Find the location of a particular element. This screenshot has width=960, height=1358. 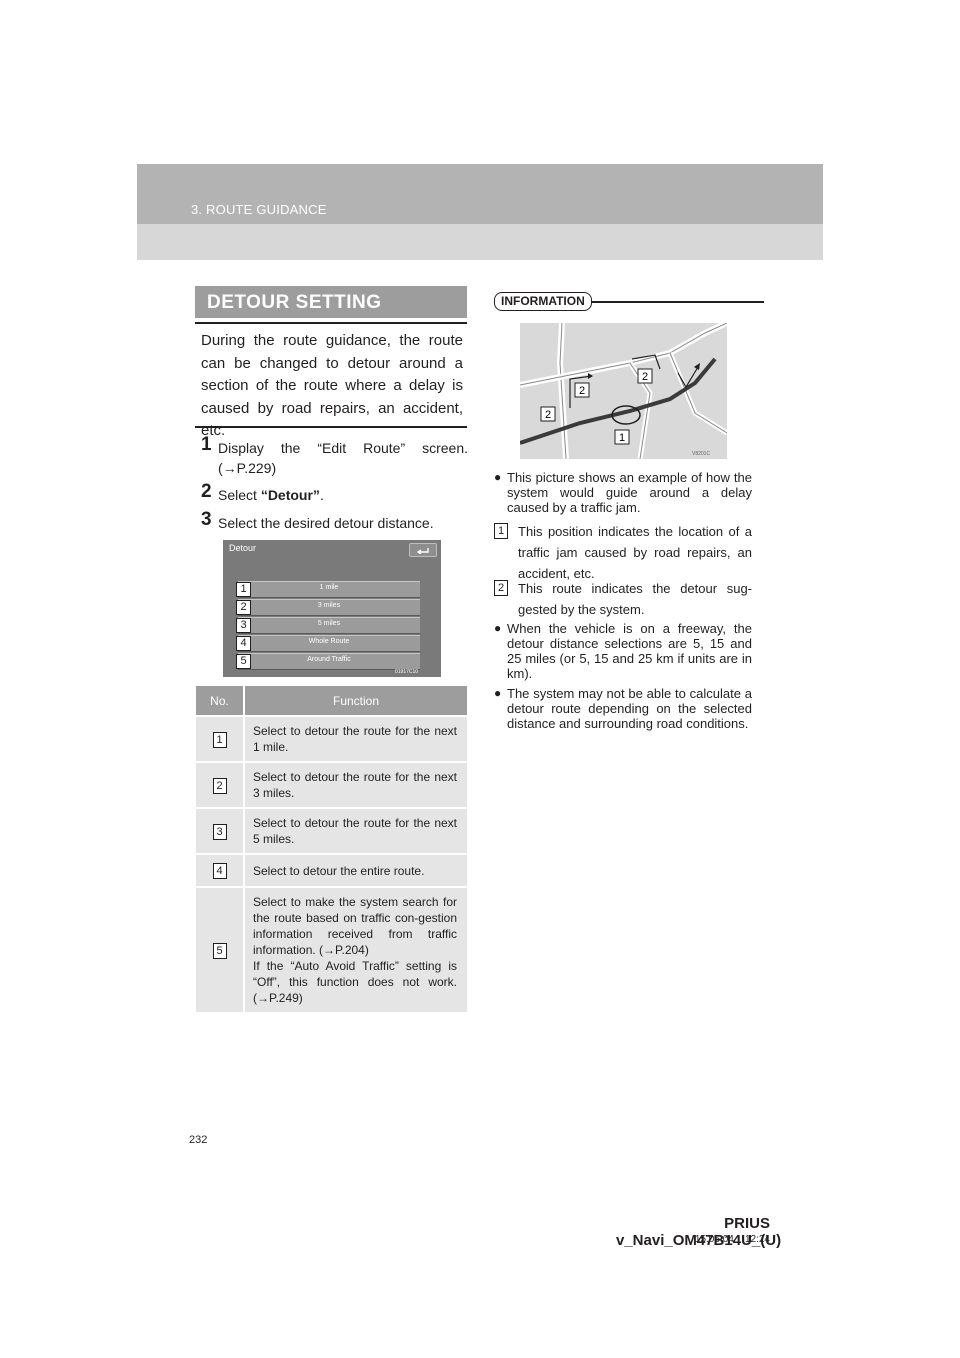

row-number: 1 is located at coordinates (219, 739).